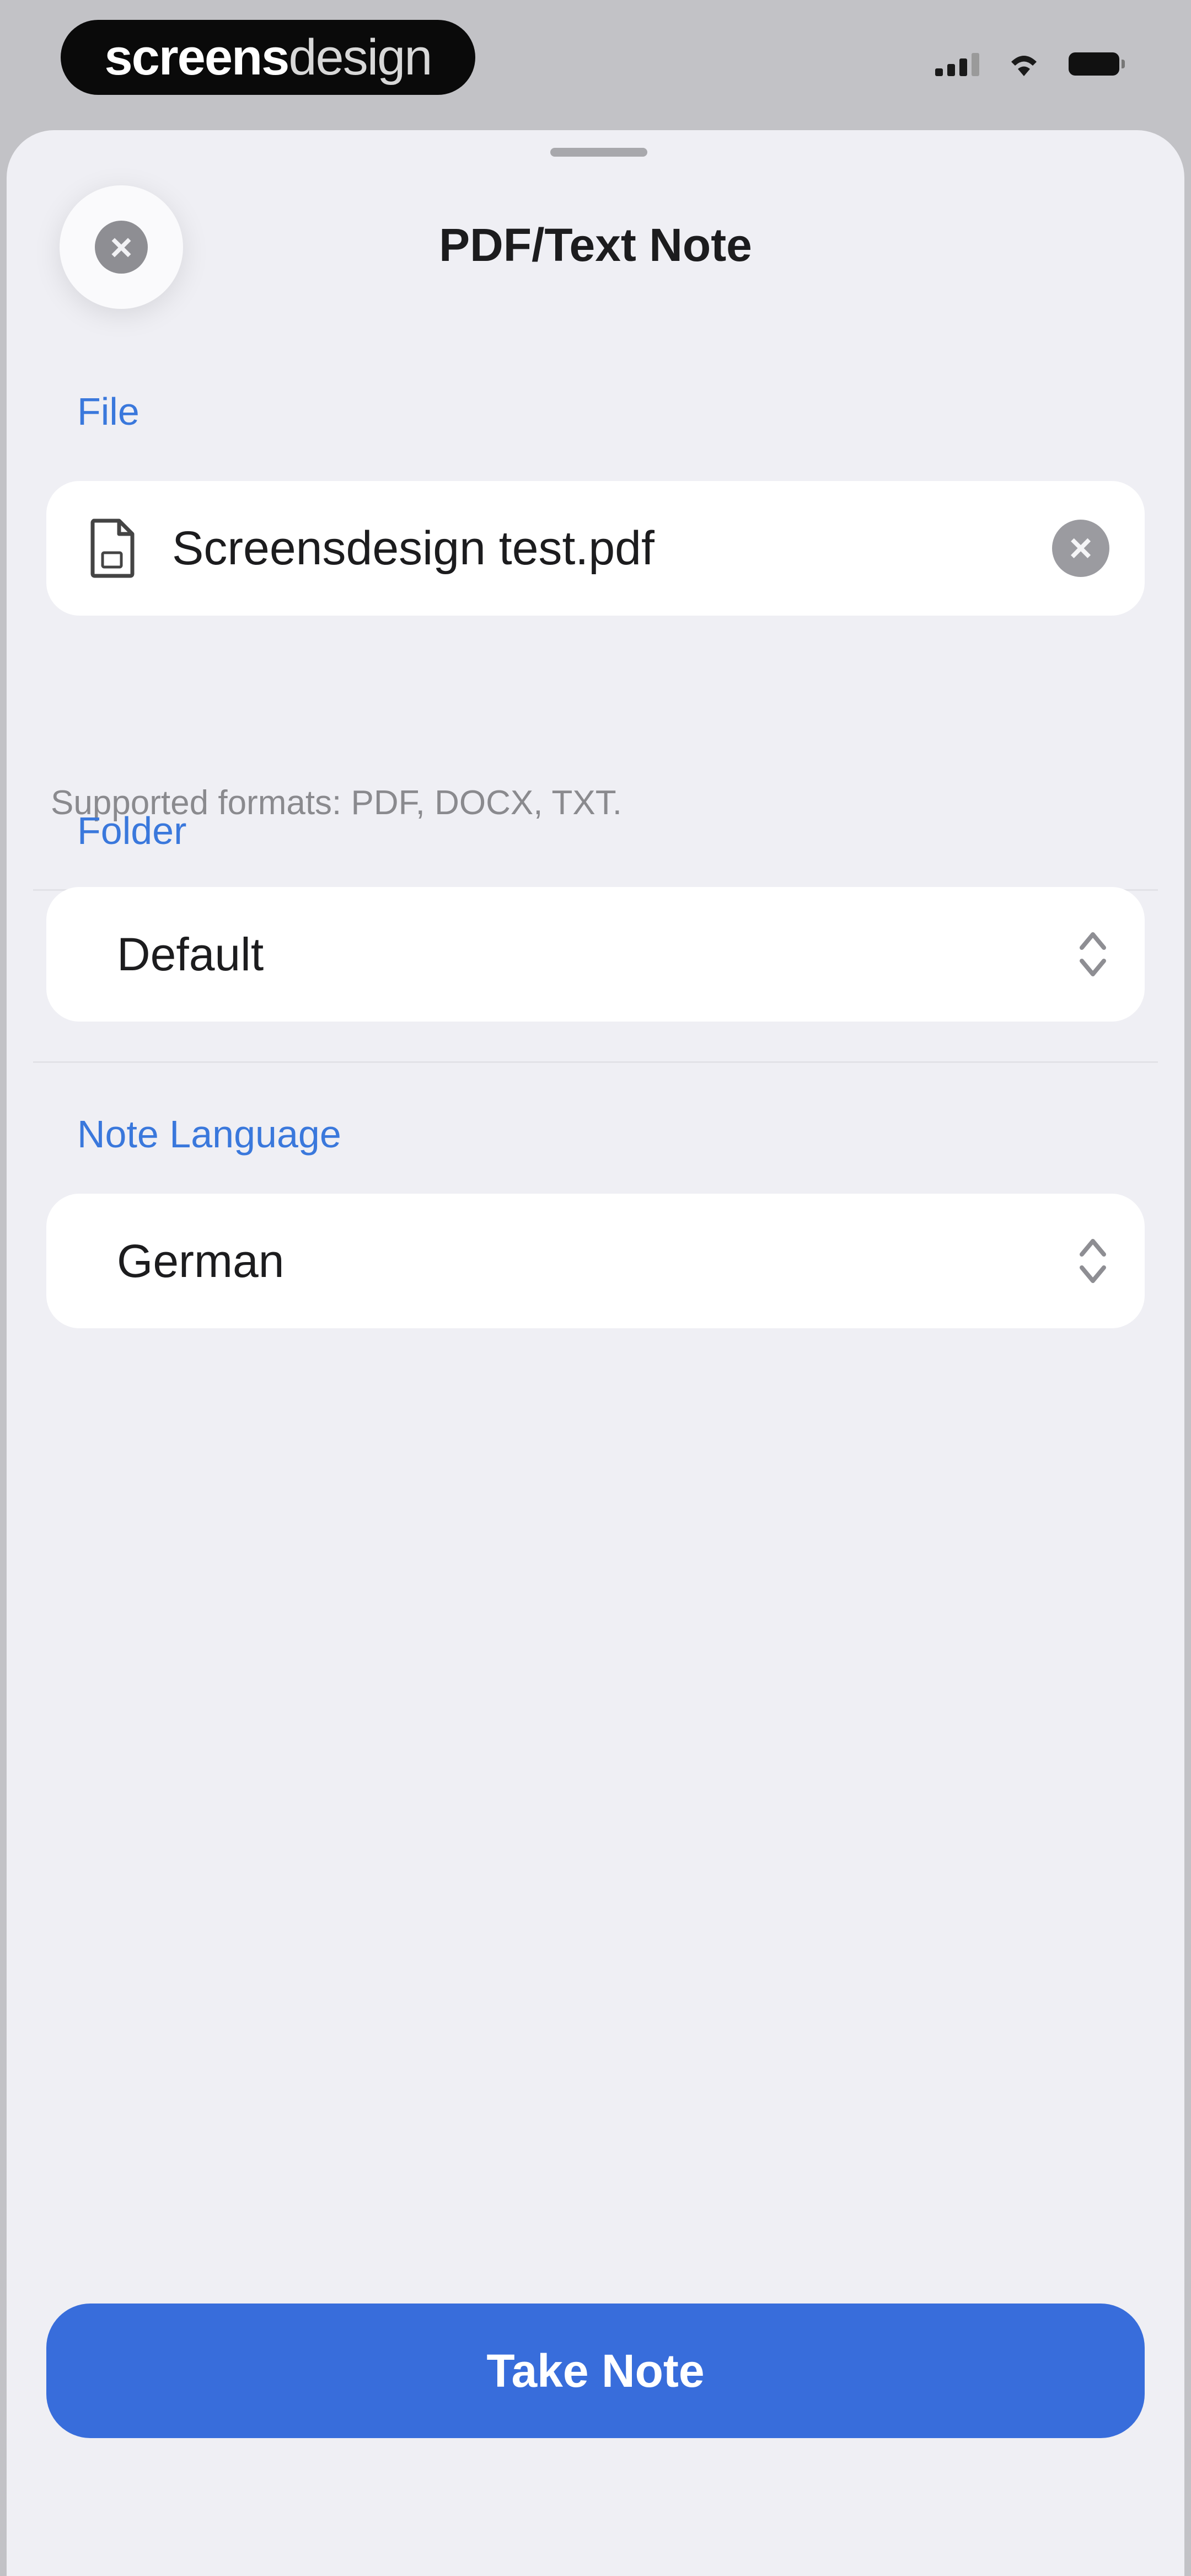 This screenshot has width=1191, height=2576. I want to click on battery-icon, so click(1097, 64).